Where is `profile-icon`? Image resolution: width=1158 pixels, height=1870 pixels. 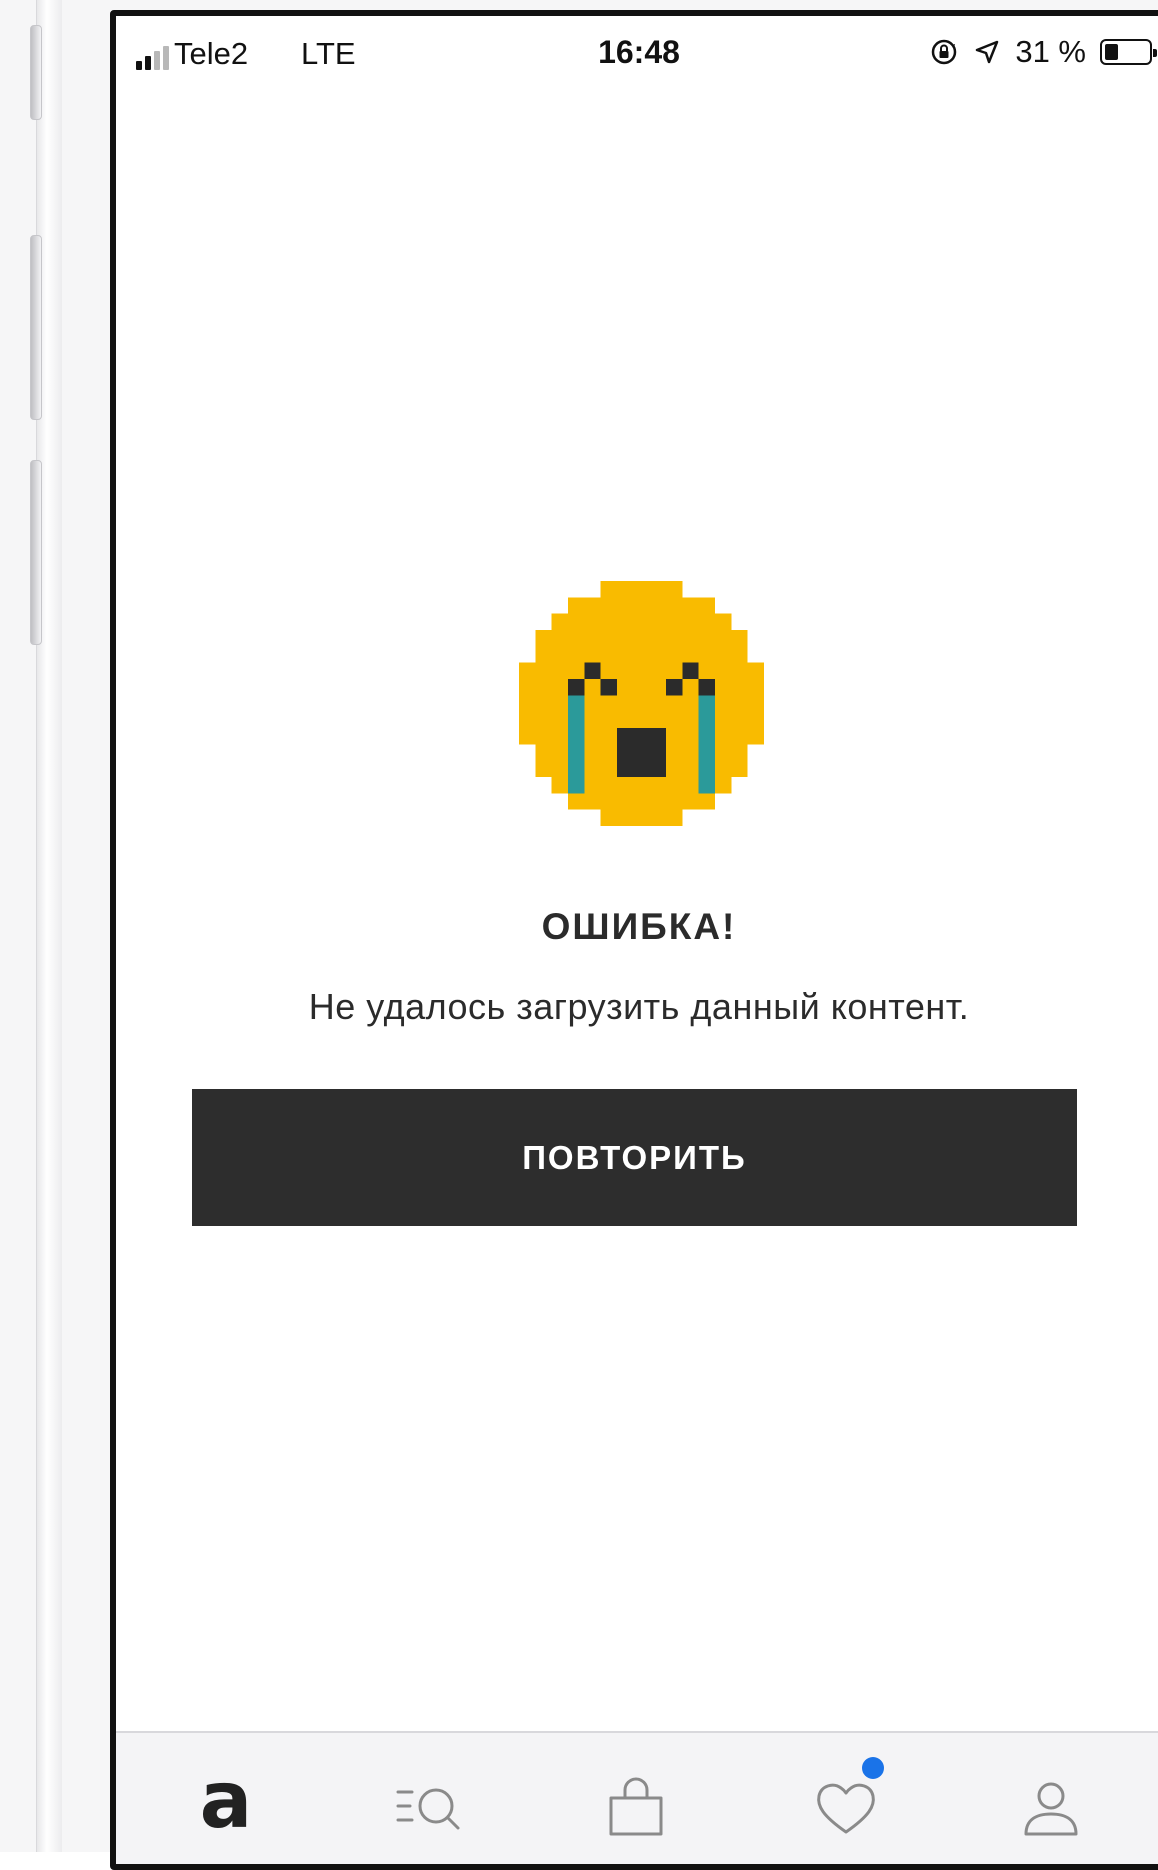 profile-icon is located at coordinates (1051, 1809).